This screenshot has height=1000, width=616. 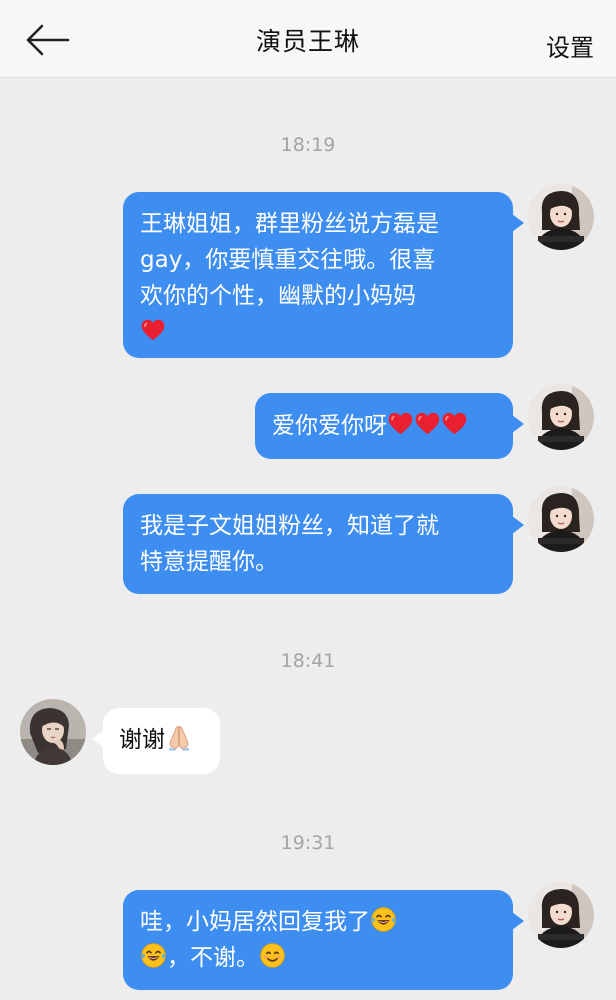 I want to click on settings-button: 设置, so click(x=570, y=45).